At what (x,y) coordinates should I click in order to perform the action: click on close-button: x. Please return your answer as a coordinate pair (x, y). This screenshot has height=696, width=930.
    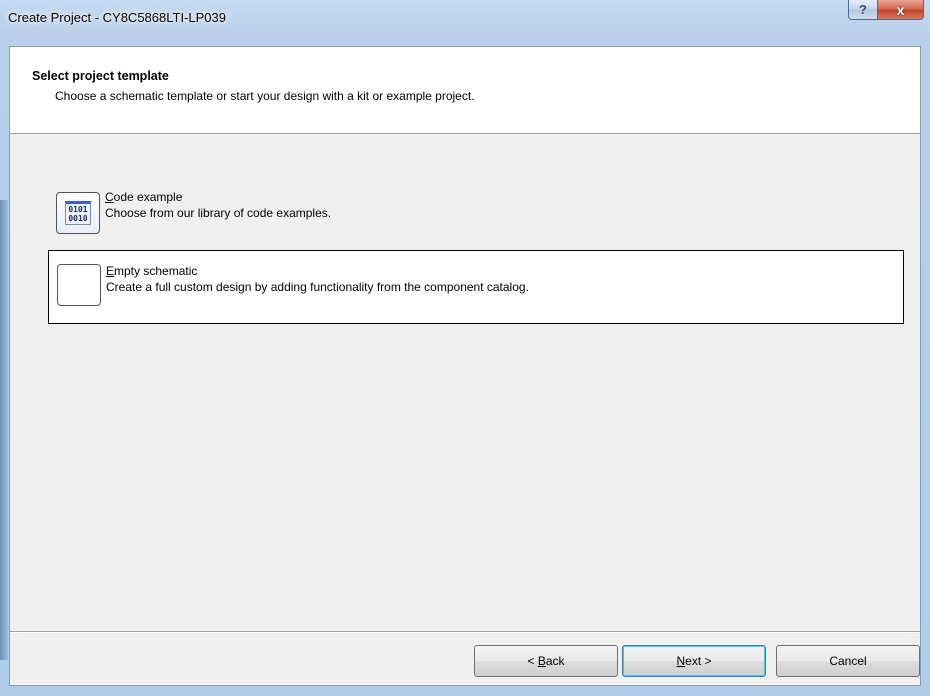
    Looking at the image, I should click on (901, 10).